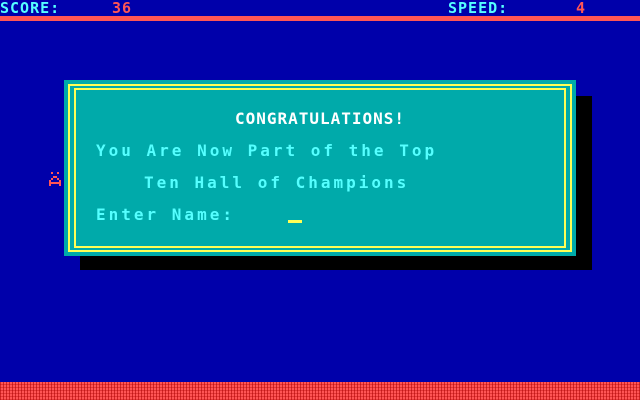  What do you see at coordinates (320, 118) in the screenshot?
I see `dialog-title: CONGRATULATIONS!` at bounding box center [320, 118].